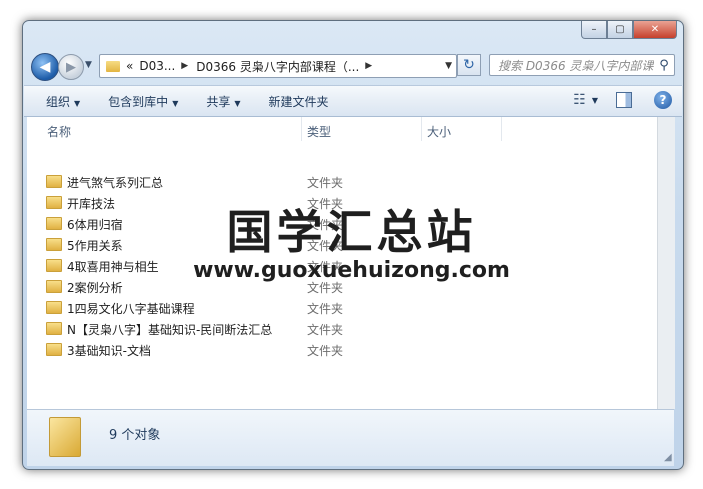 This screenshot has width=703, height=489. What do you see at coordinates (115, 183) in the screenshot?
I see `file-name: 进气煞气系列汇总` at bounding box center [115, 183].